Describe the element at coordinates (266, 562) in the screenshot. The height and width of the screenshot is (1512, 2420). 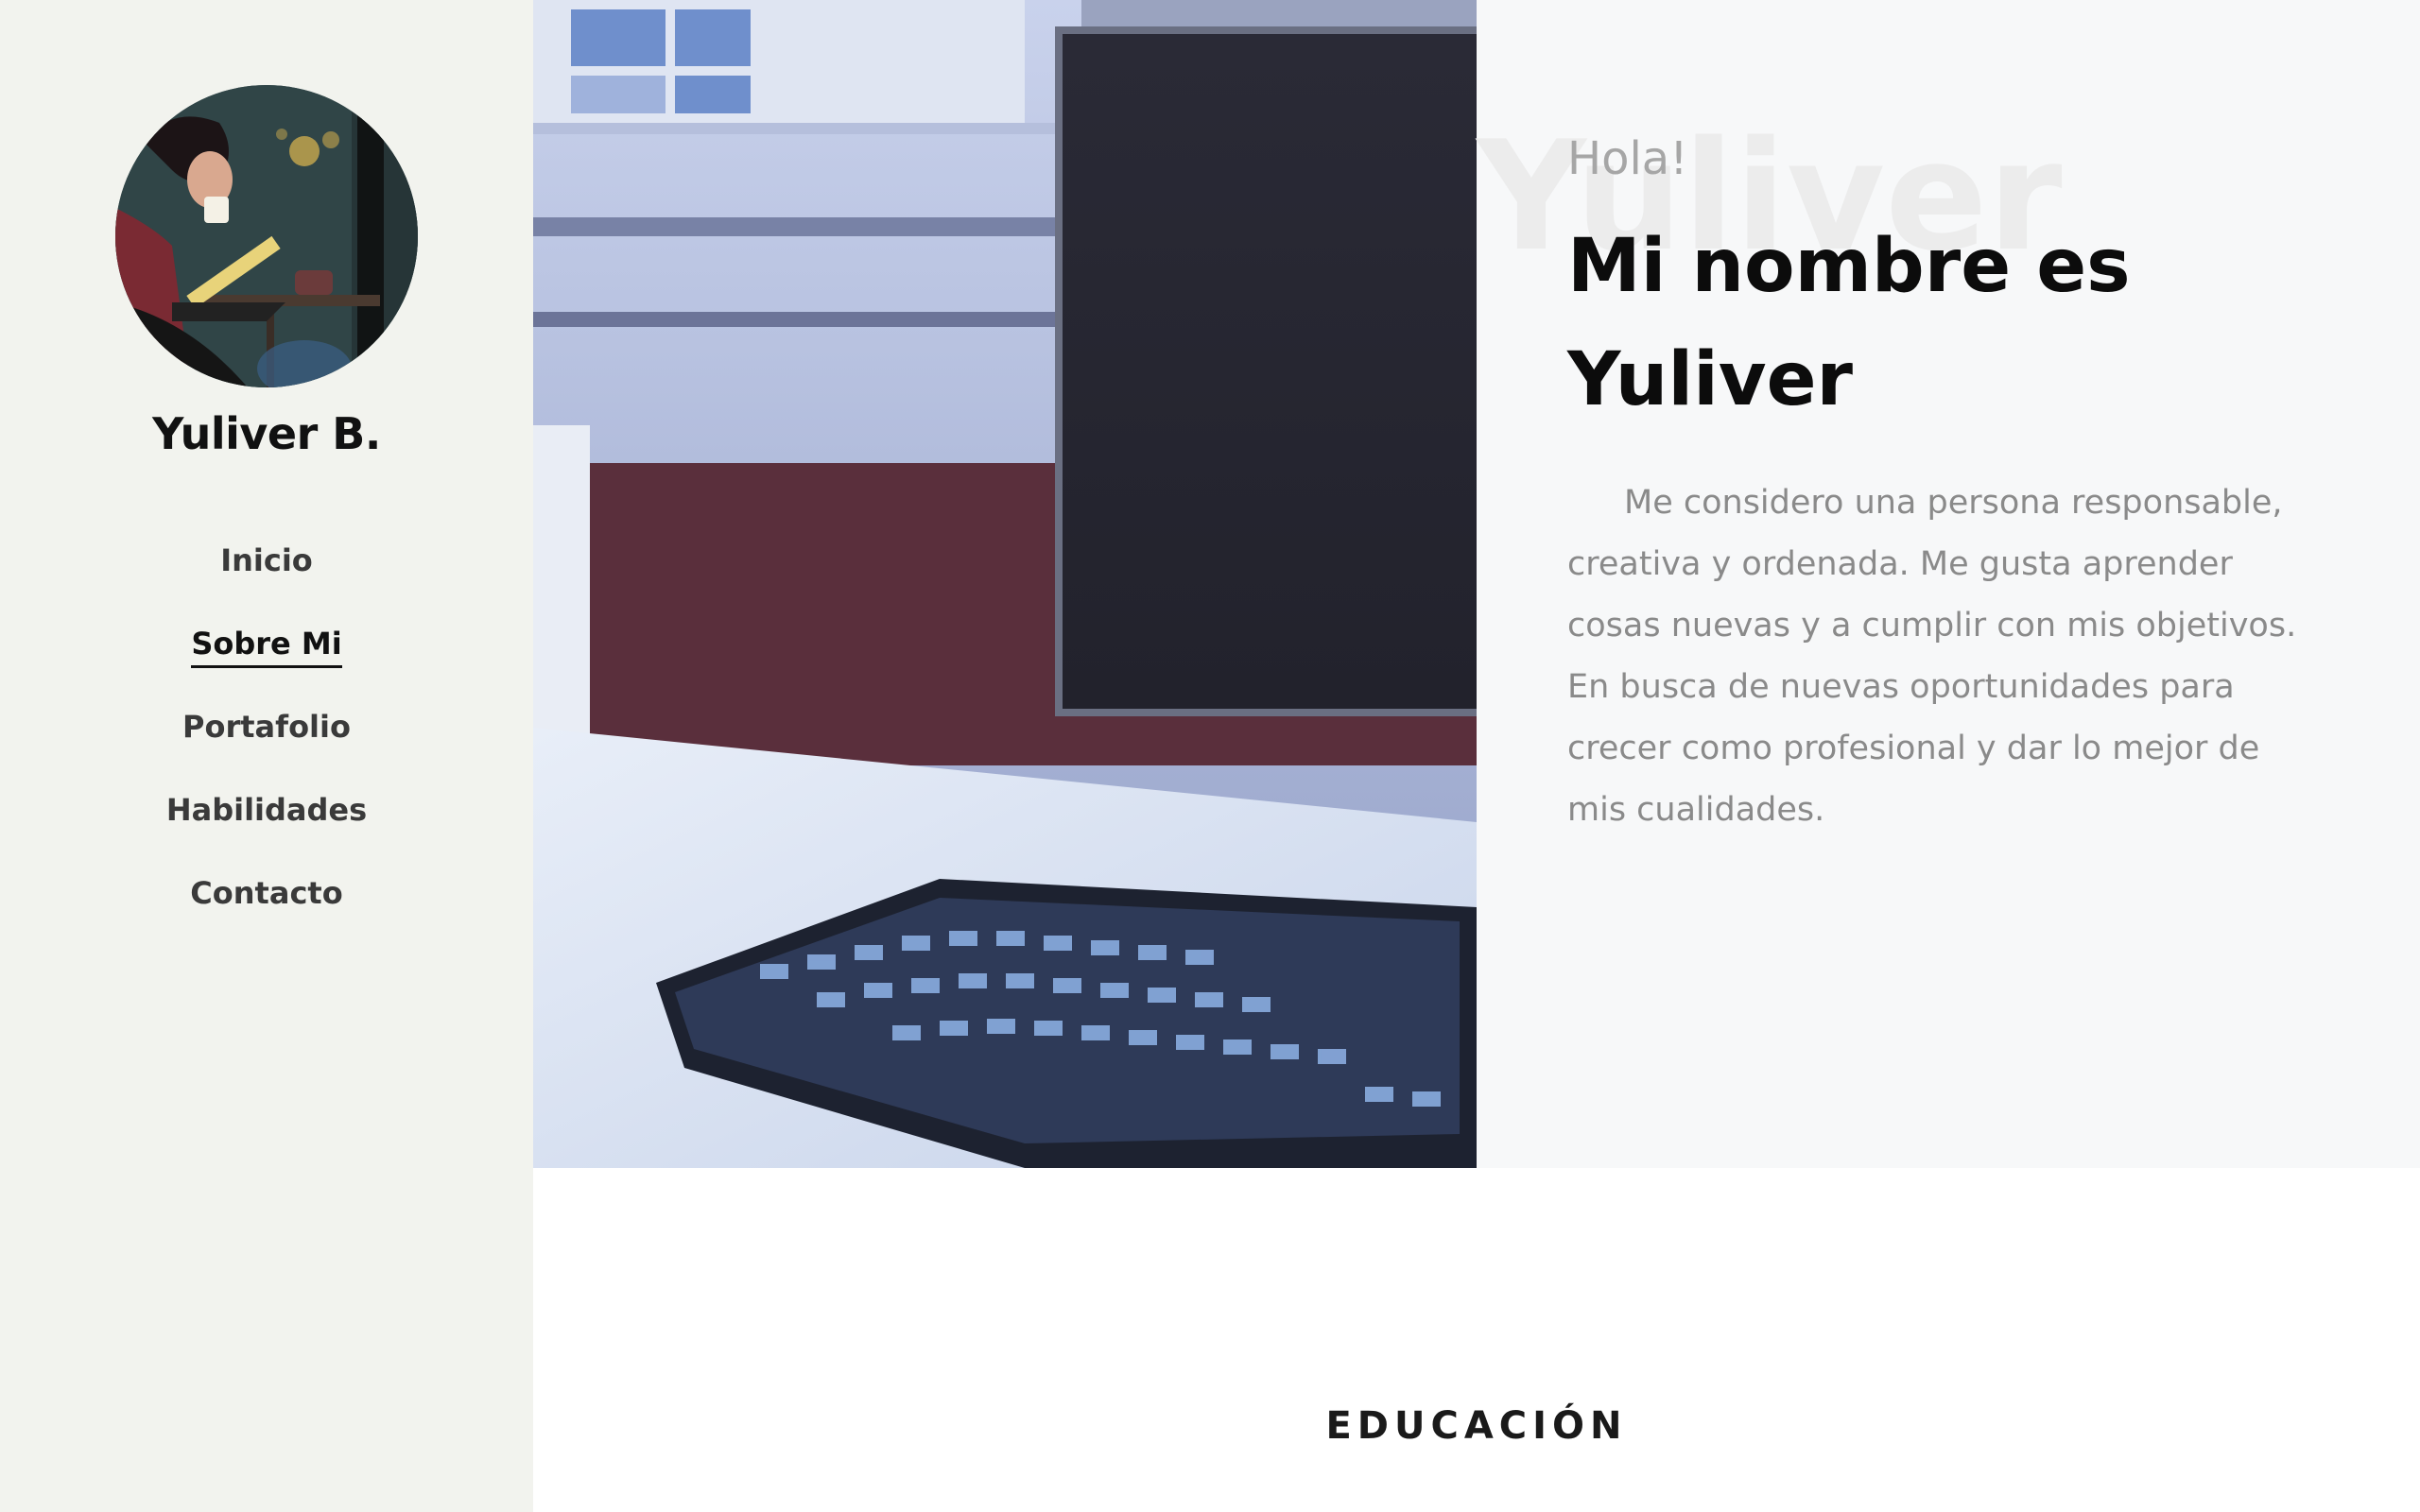
I see `nav-link-inicio: Inicio` at that location.